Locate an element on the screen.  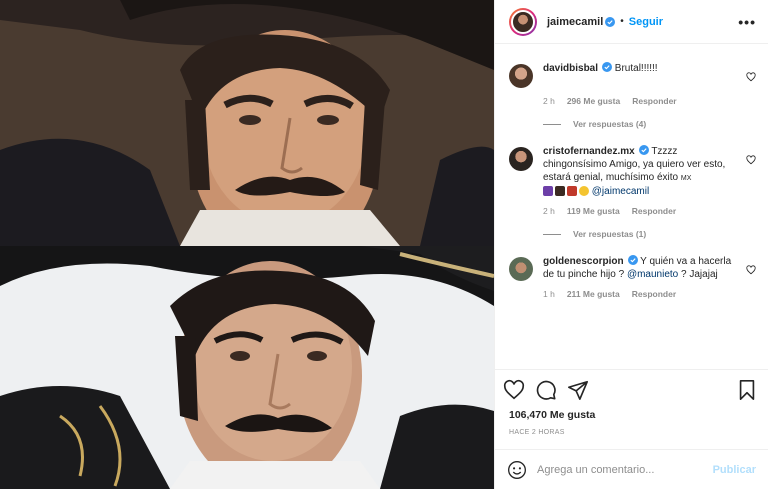
comment-mention: @maunieto is located at coordinates (652, 274).